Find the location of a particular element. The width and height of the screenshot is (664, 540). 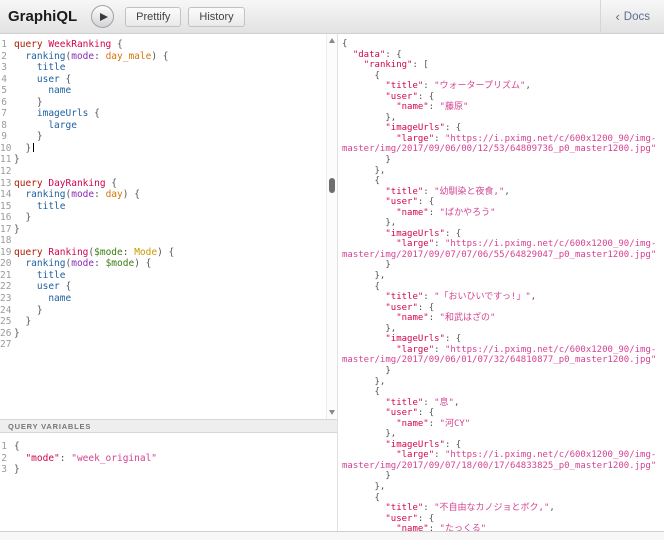

execute-button is located at coordinates (103, 16).